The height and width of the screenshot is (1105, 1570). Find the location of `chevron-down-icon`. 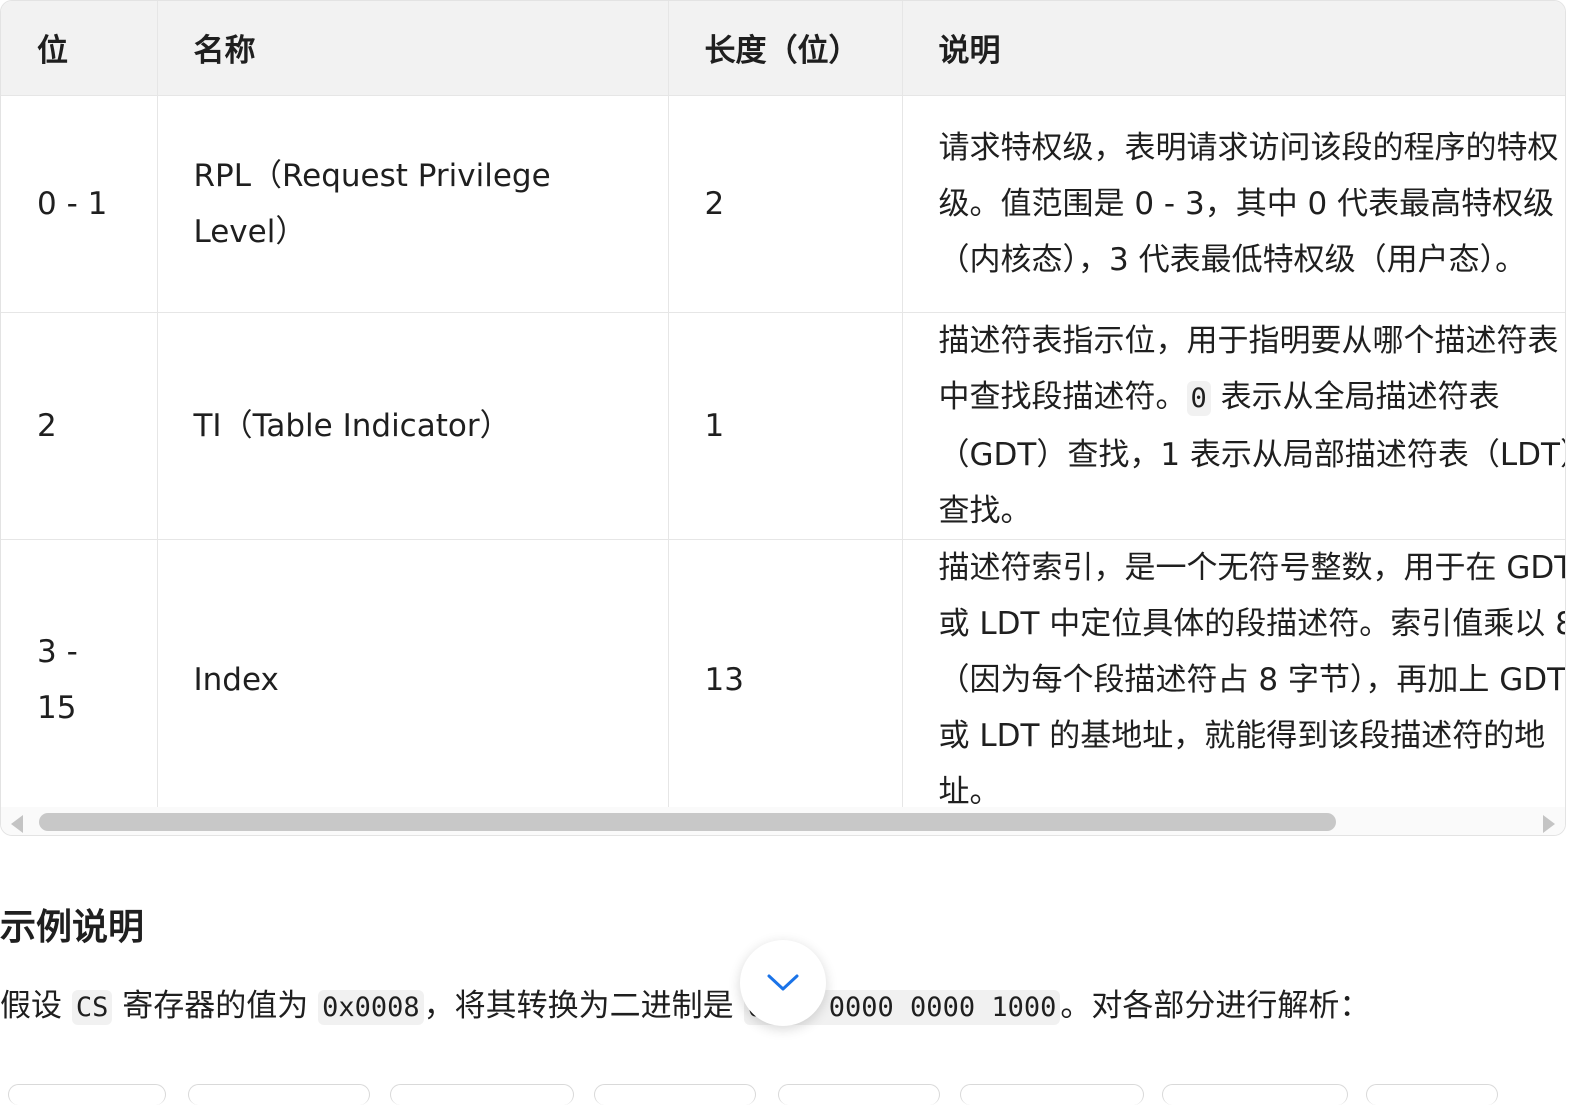

chevron-down-icon is located at coordinates (783, 982).